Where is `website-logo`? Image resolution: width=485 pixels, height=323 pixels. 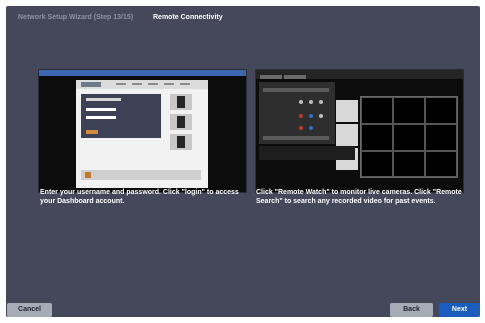 website-logo is located at coordinates (91, 84).